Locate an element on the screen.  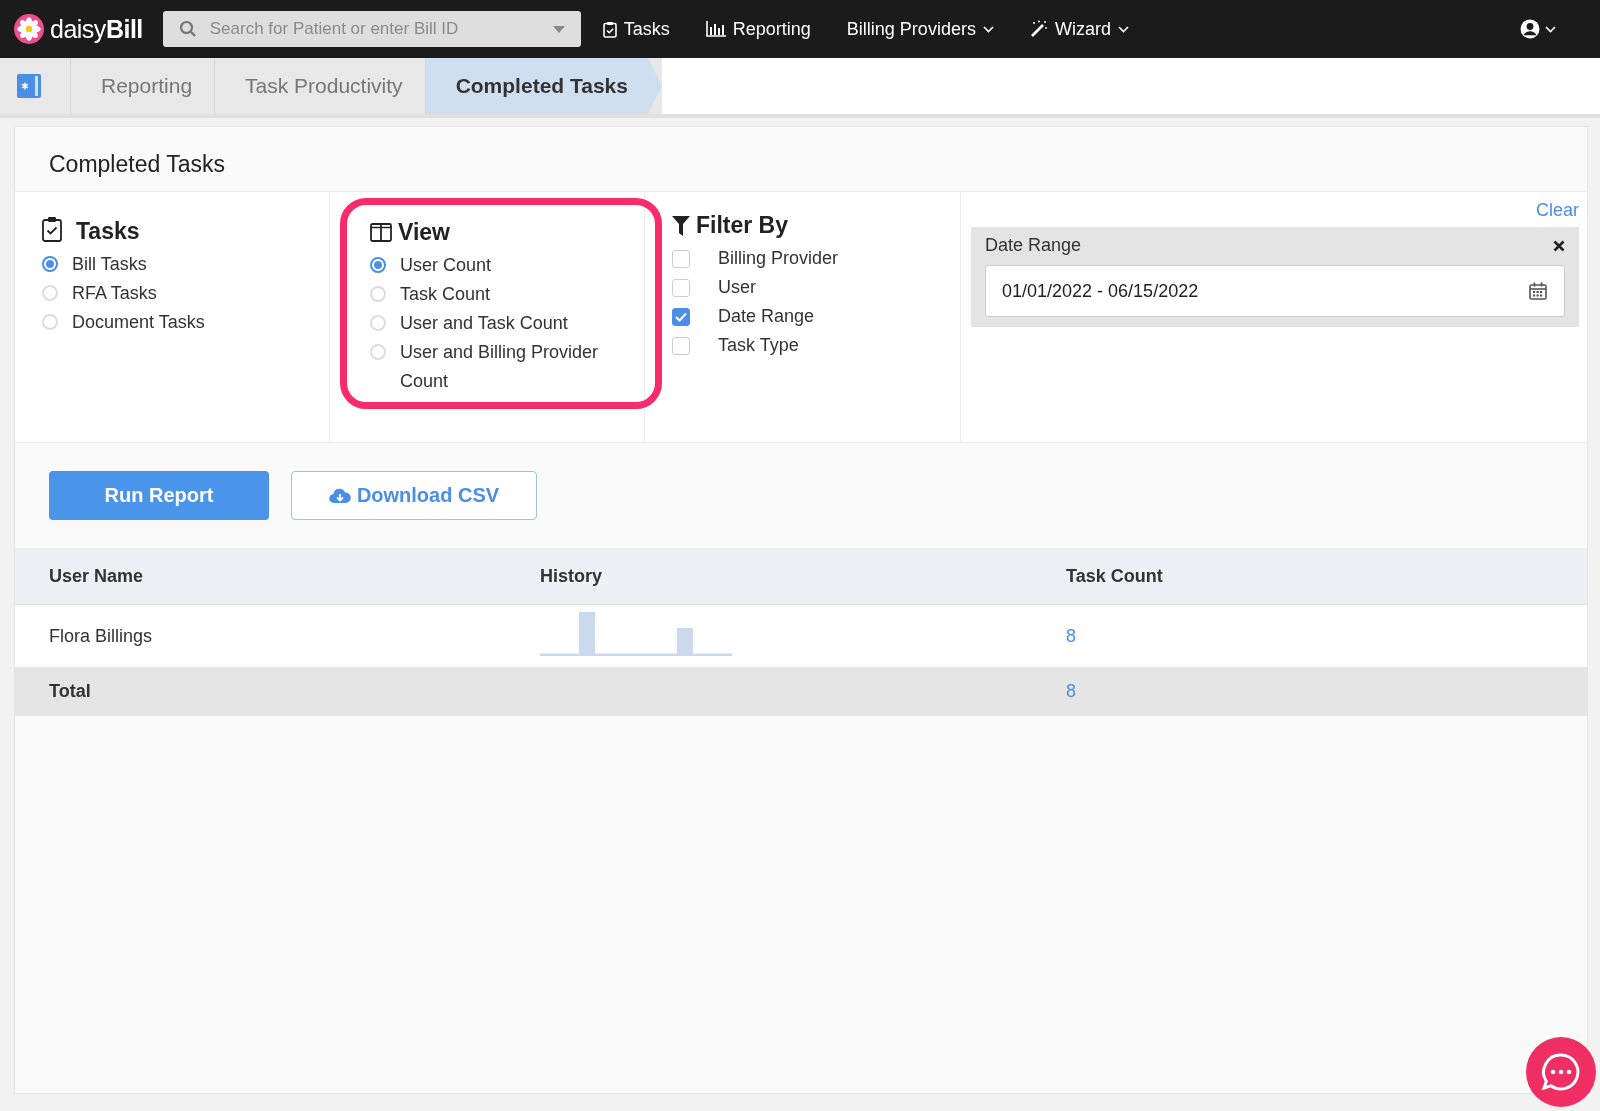
filter-icon is located at coordinates (681, 225).